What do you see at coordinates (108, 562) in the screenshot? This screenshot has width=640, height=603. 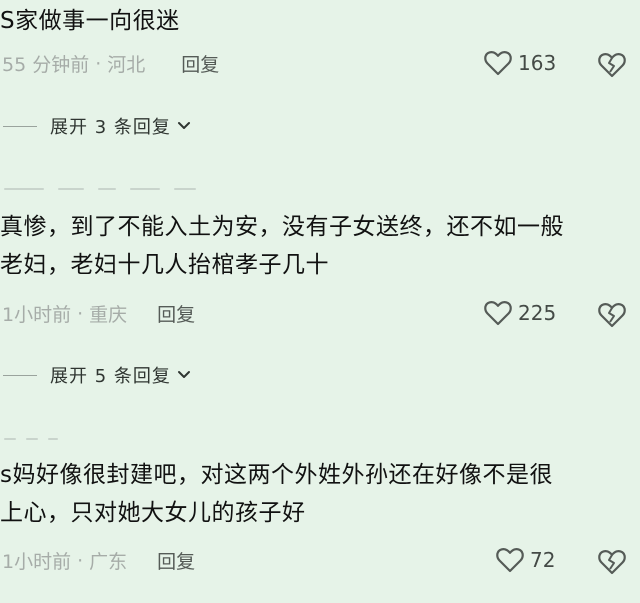 I see `comment-location: 广东` at bounding box center [108, 562].